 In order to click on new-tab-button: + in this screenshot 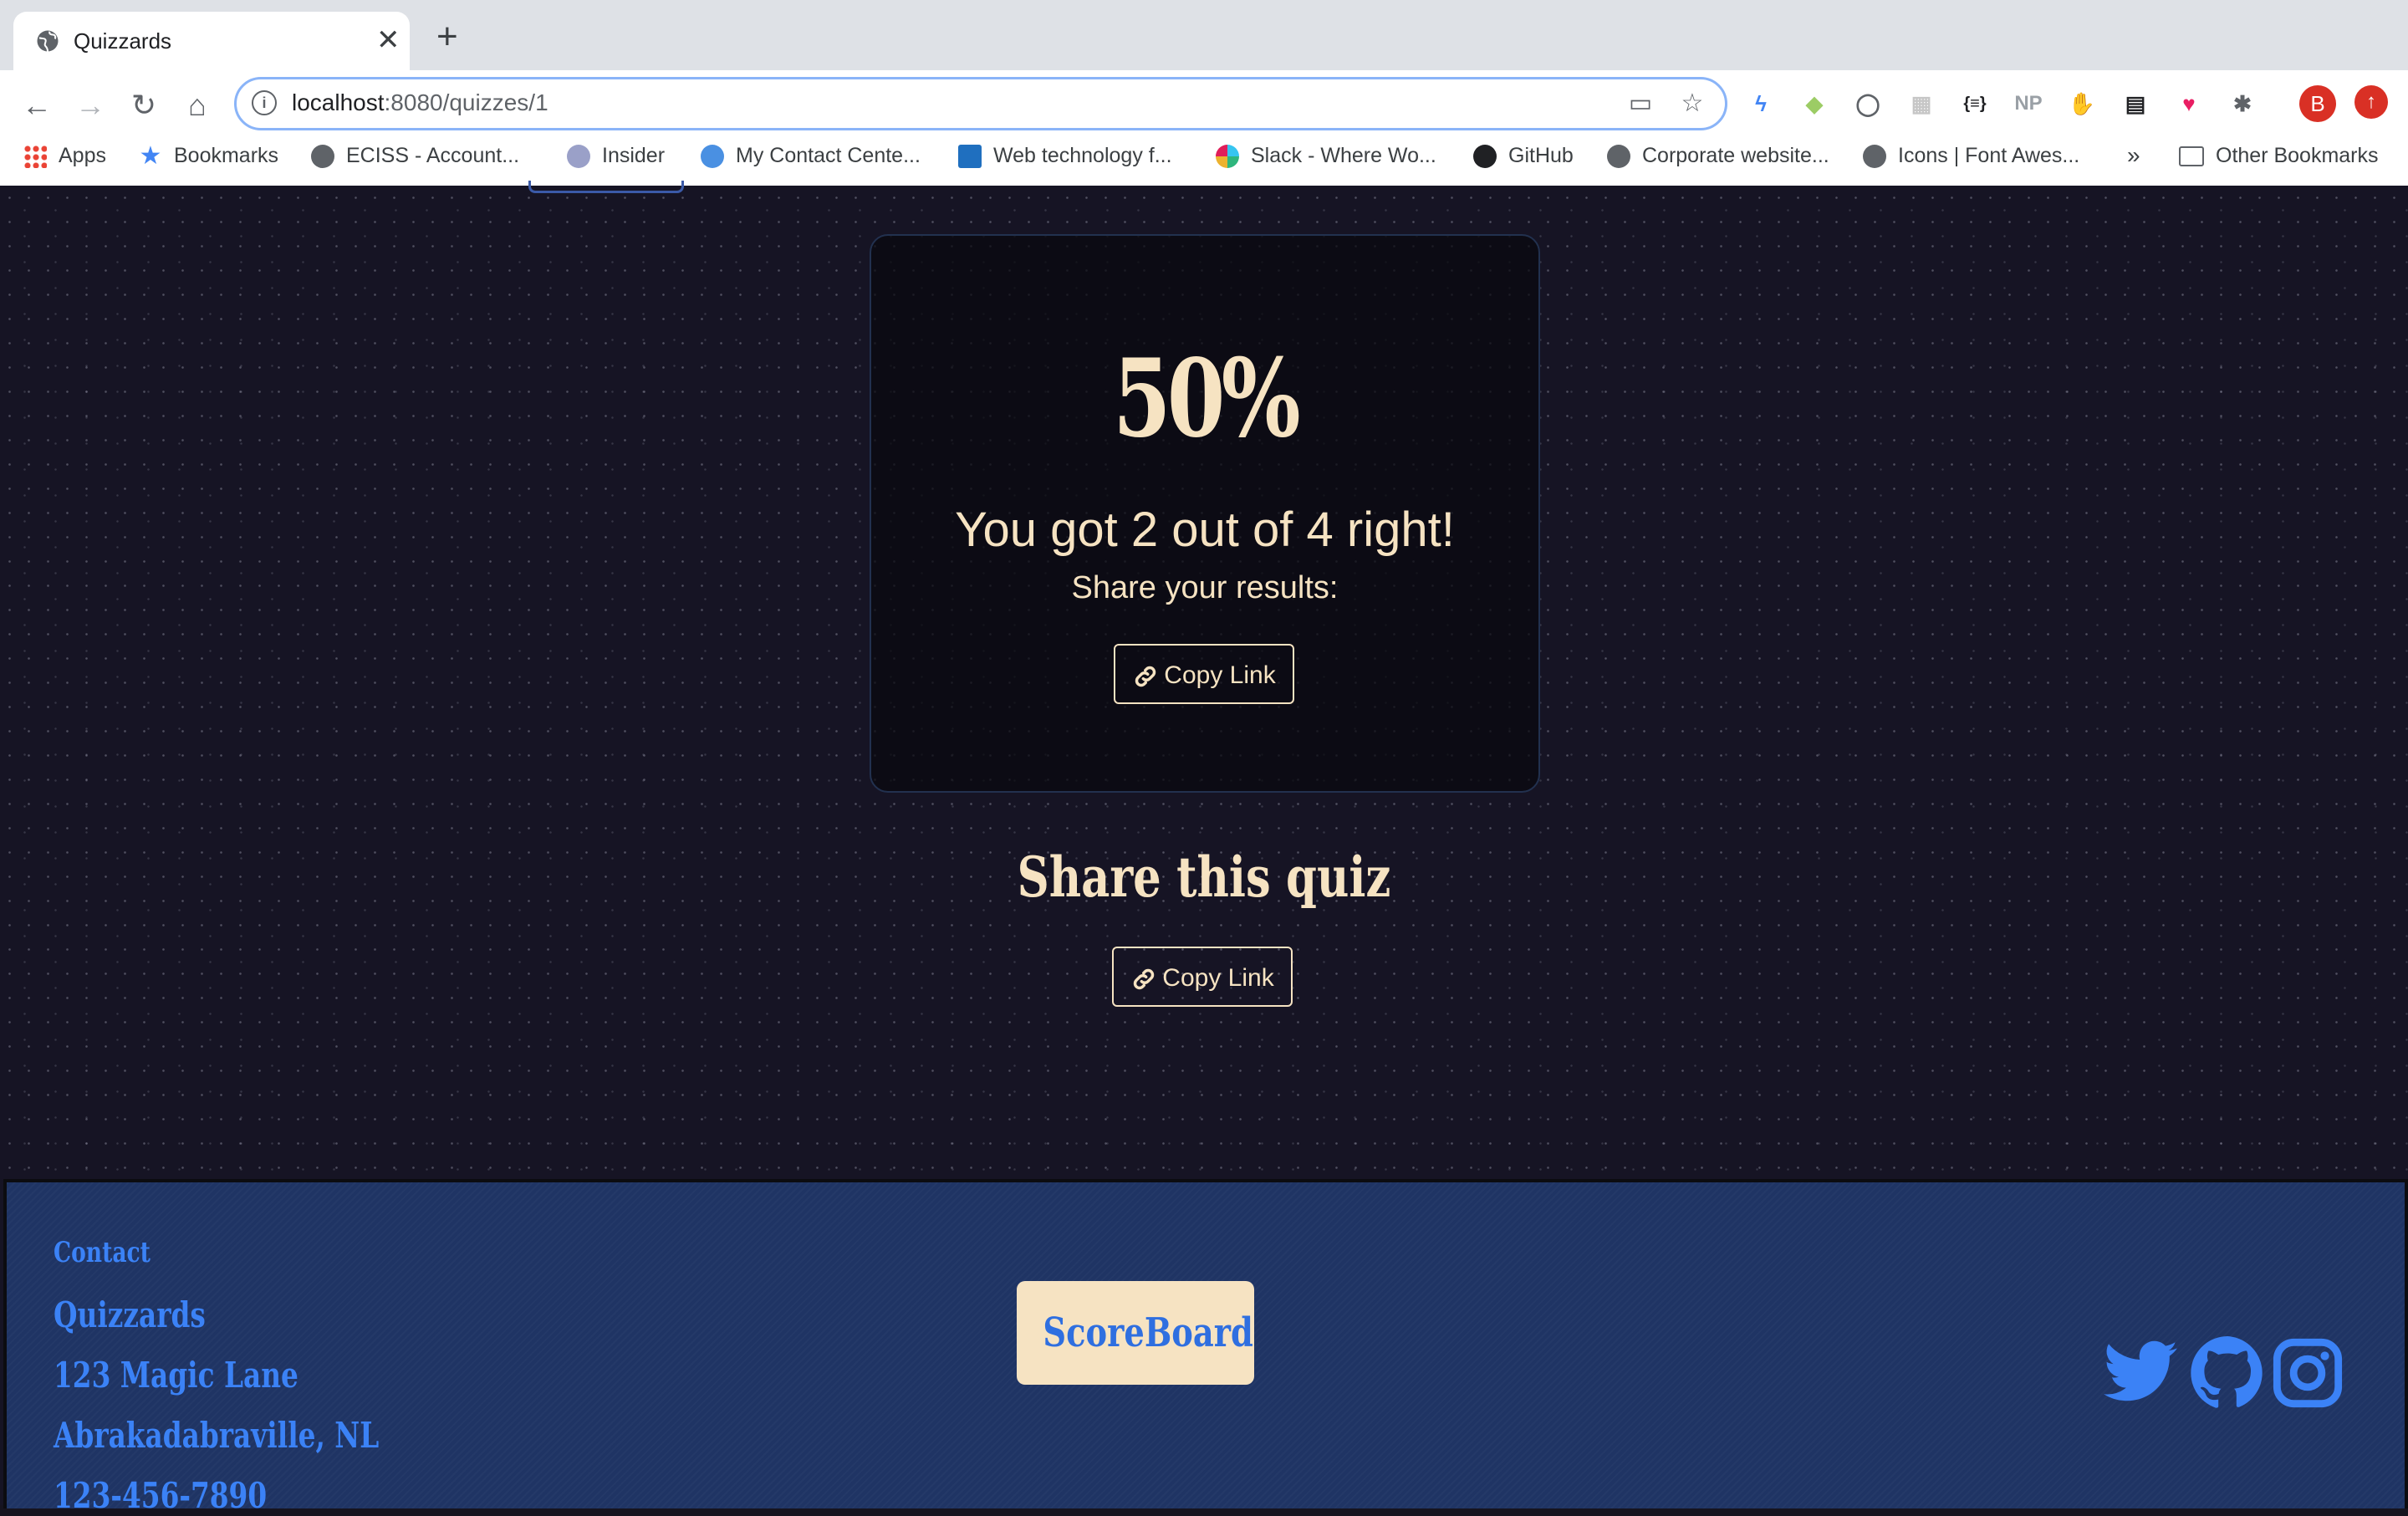, I will do `click(447, 36)`.